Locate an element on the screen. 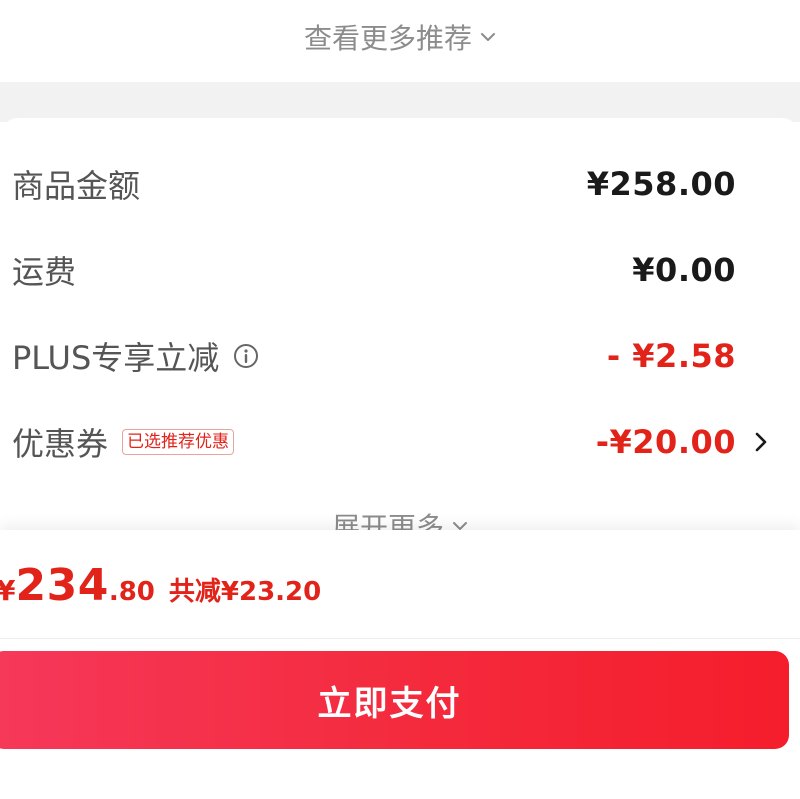  chevron-right-icon is located at coordinates (761, 442).